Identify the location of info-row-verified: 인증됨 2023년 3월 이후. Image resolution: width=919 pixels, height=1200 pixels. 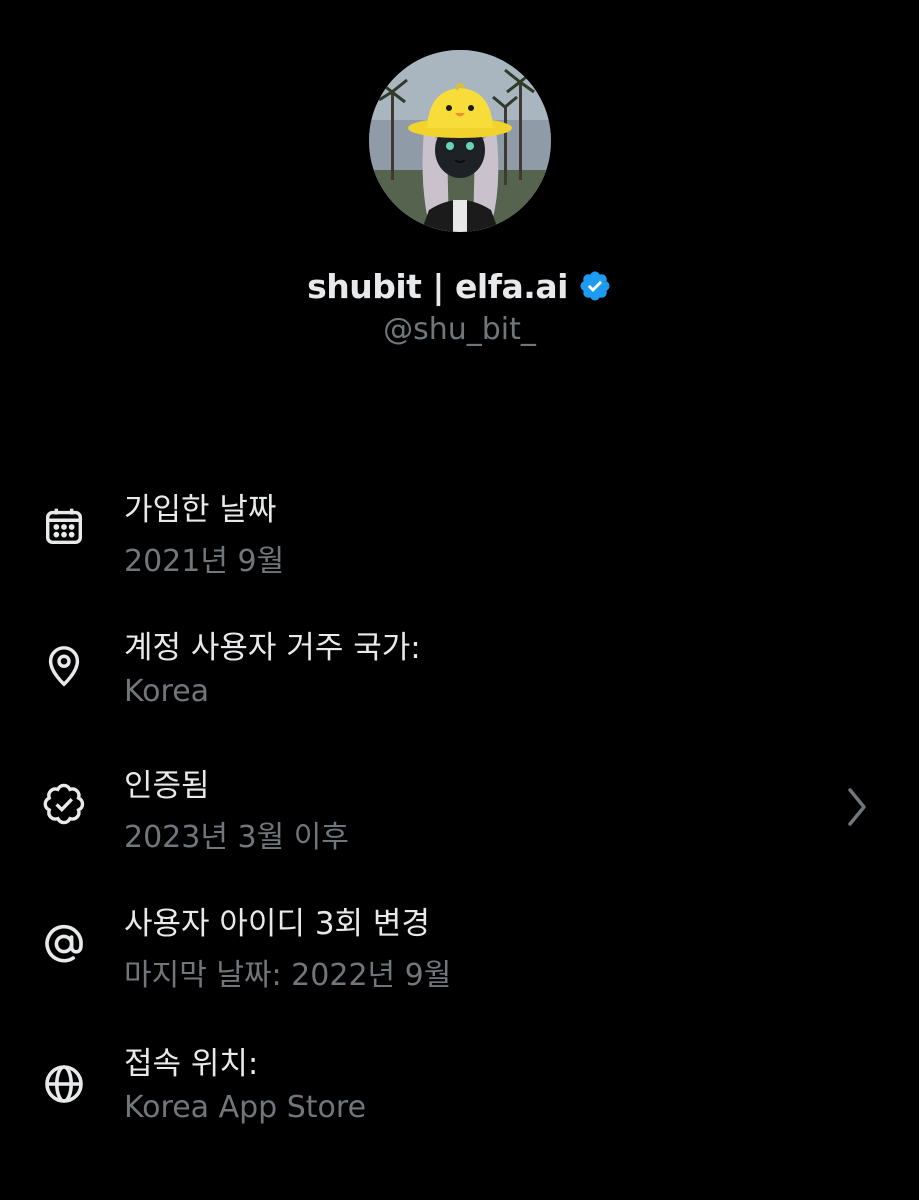
(459, 804).